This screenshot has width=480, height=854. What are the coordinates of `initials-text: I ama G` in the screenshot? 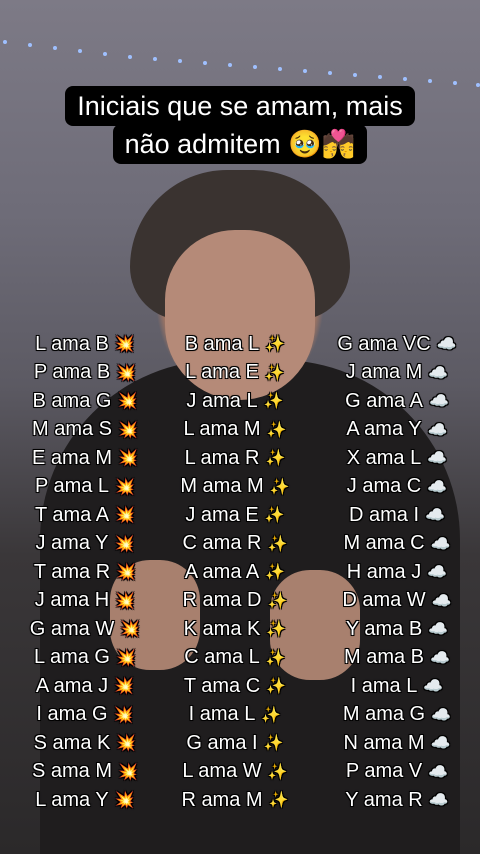 It's located at (72, 714).